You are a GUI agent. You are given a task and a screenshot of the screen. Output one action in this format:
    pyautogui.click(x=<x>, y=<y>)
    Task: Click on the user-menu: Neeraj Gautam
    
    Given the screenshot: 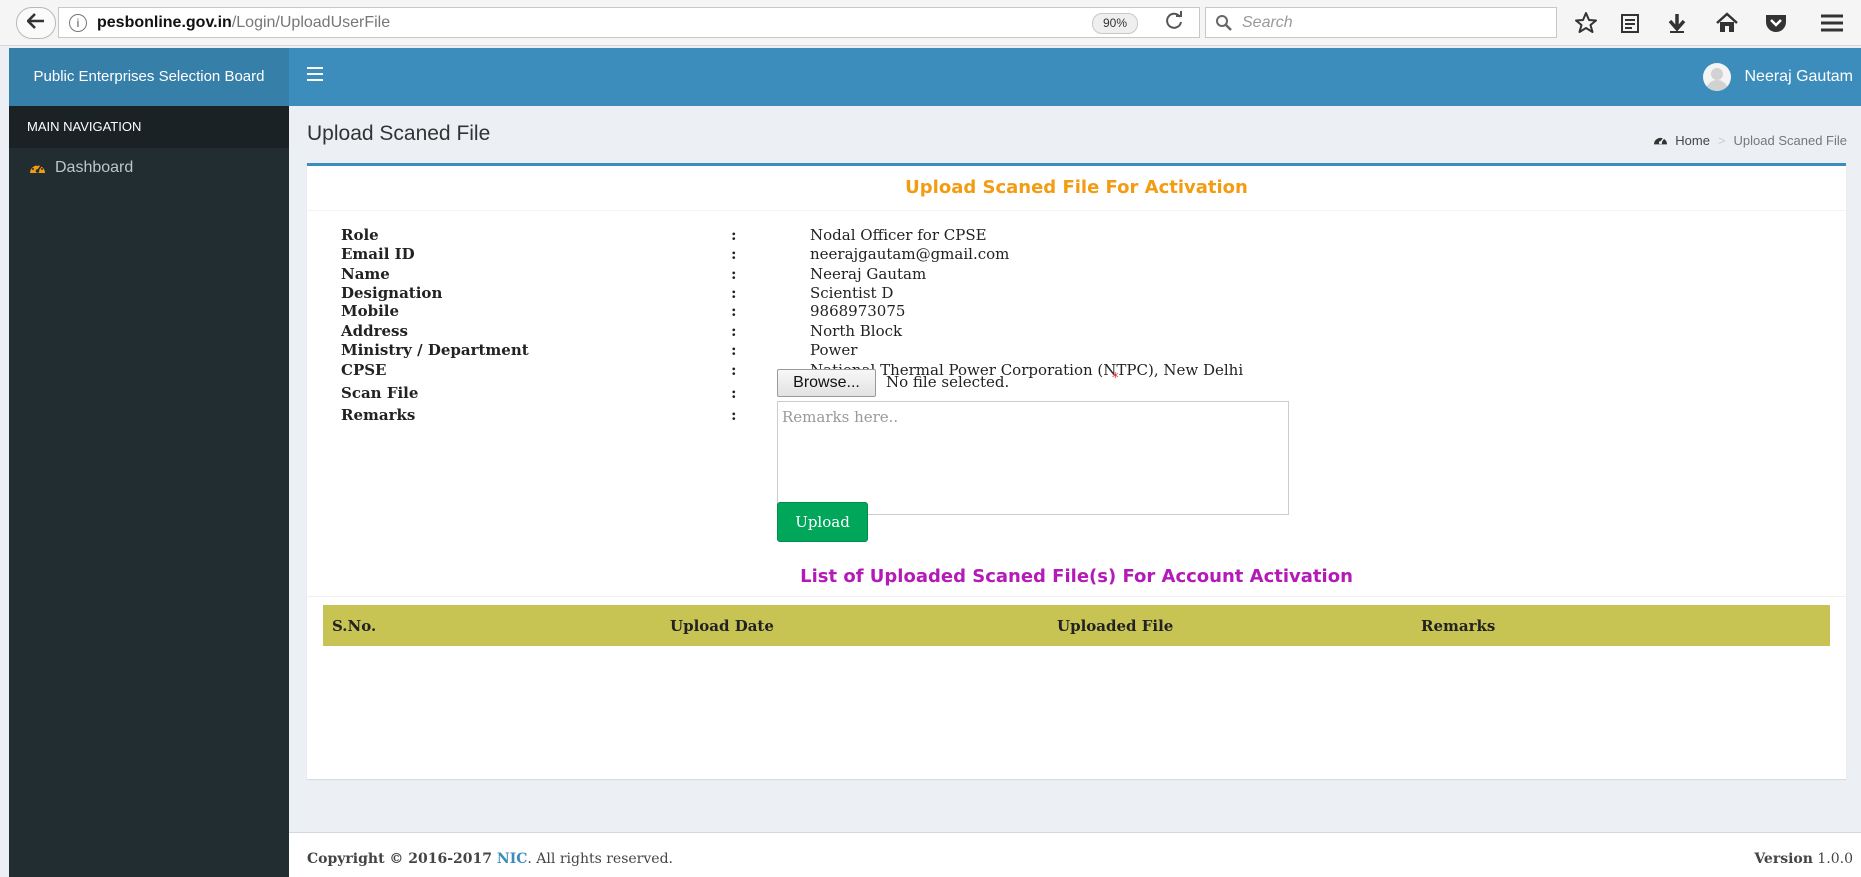 What is the action you would take?
    pyautogui.click(x=1778, y=77)
    